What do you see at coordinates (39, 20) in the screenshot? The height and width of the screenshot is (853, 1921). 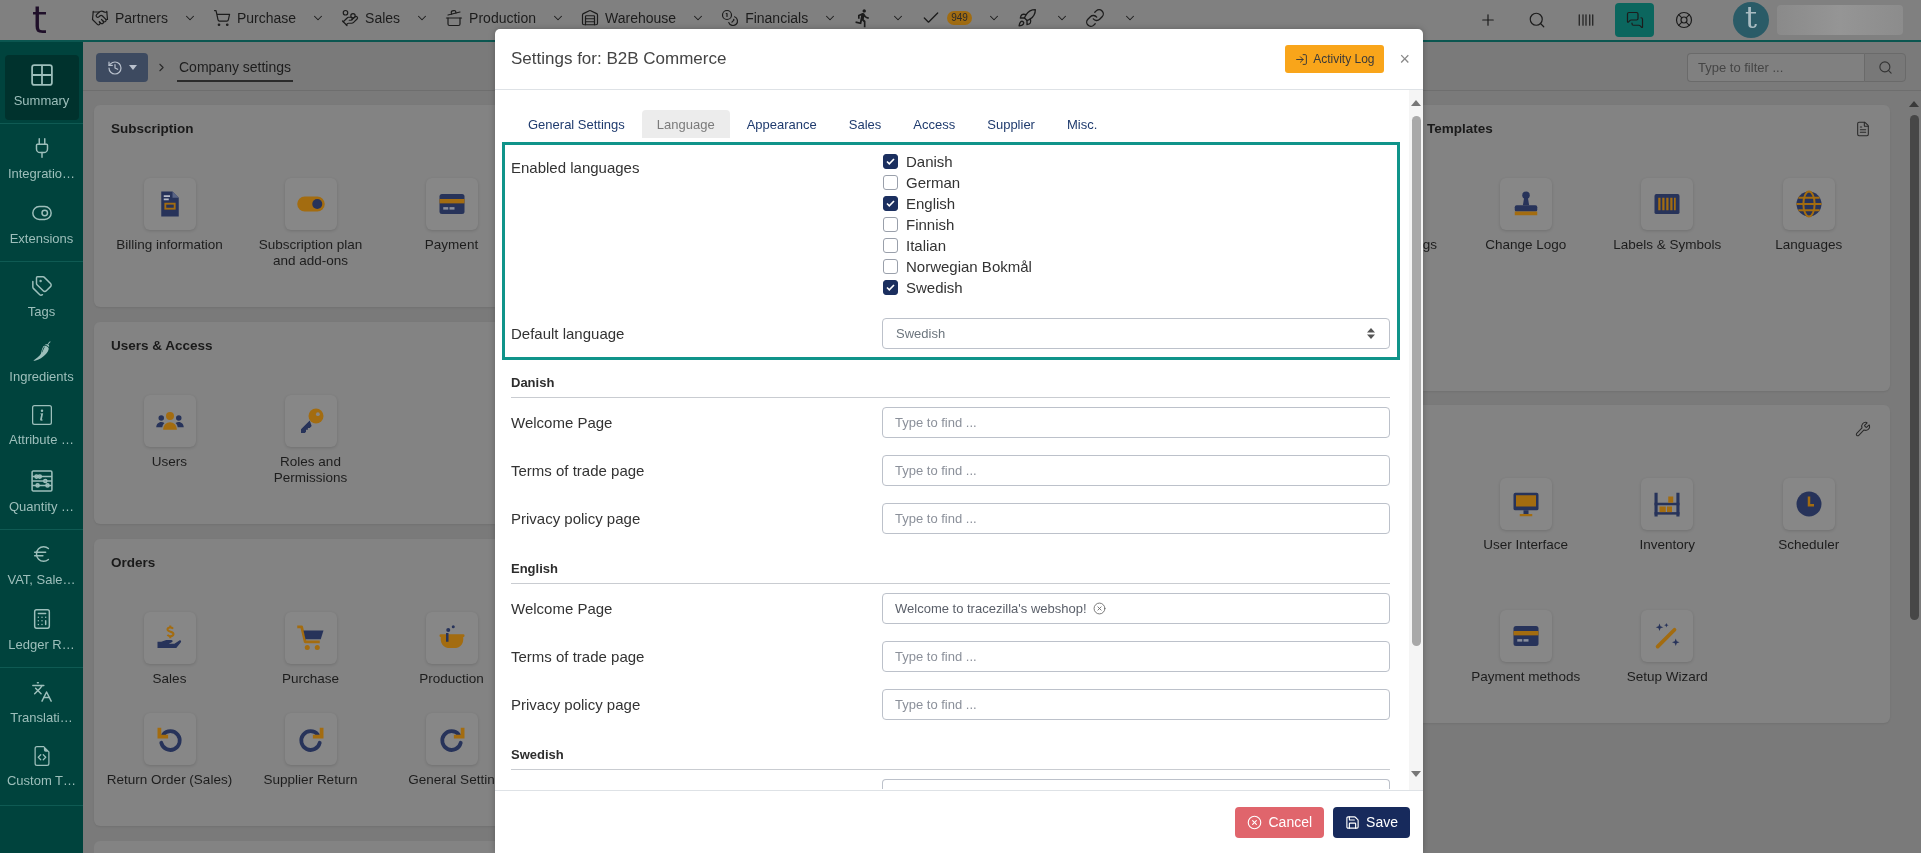 I see `logo: t` at bounding box center [39, 20].